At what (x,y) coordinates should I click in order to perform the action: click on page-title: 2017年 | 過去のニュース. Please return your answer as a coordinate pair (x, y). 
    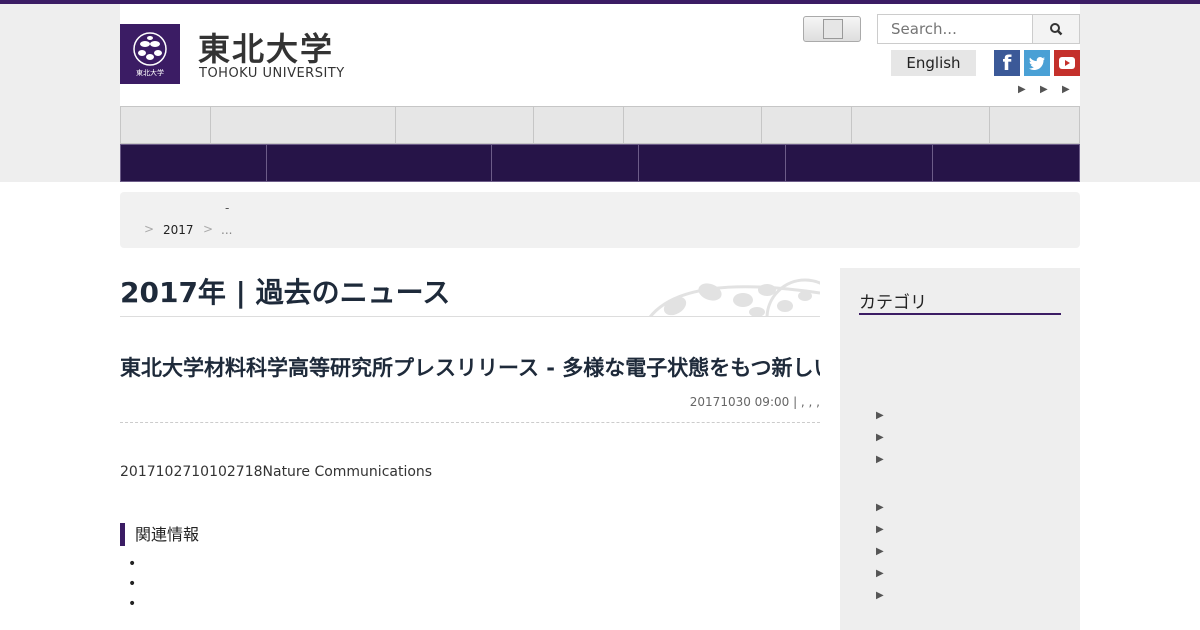
    Looking at the image, I should click on (285, 292).